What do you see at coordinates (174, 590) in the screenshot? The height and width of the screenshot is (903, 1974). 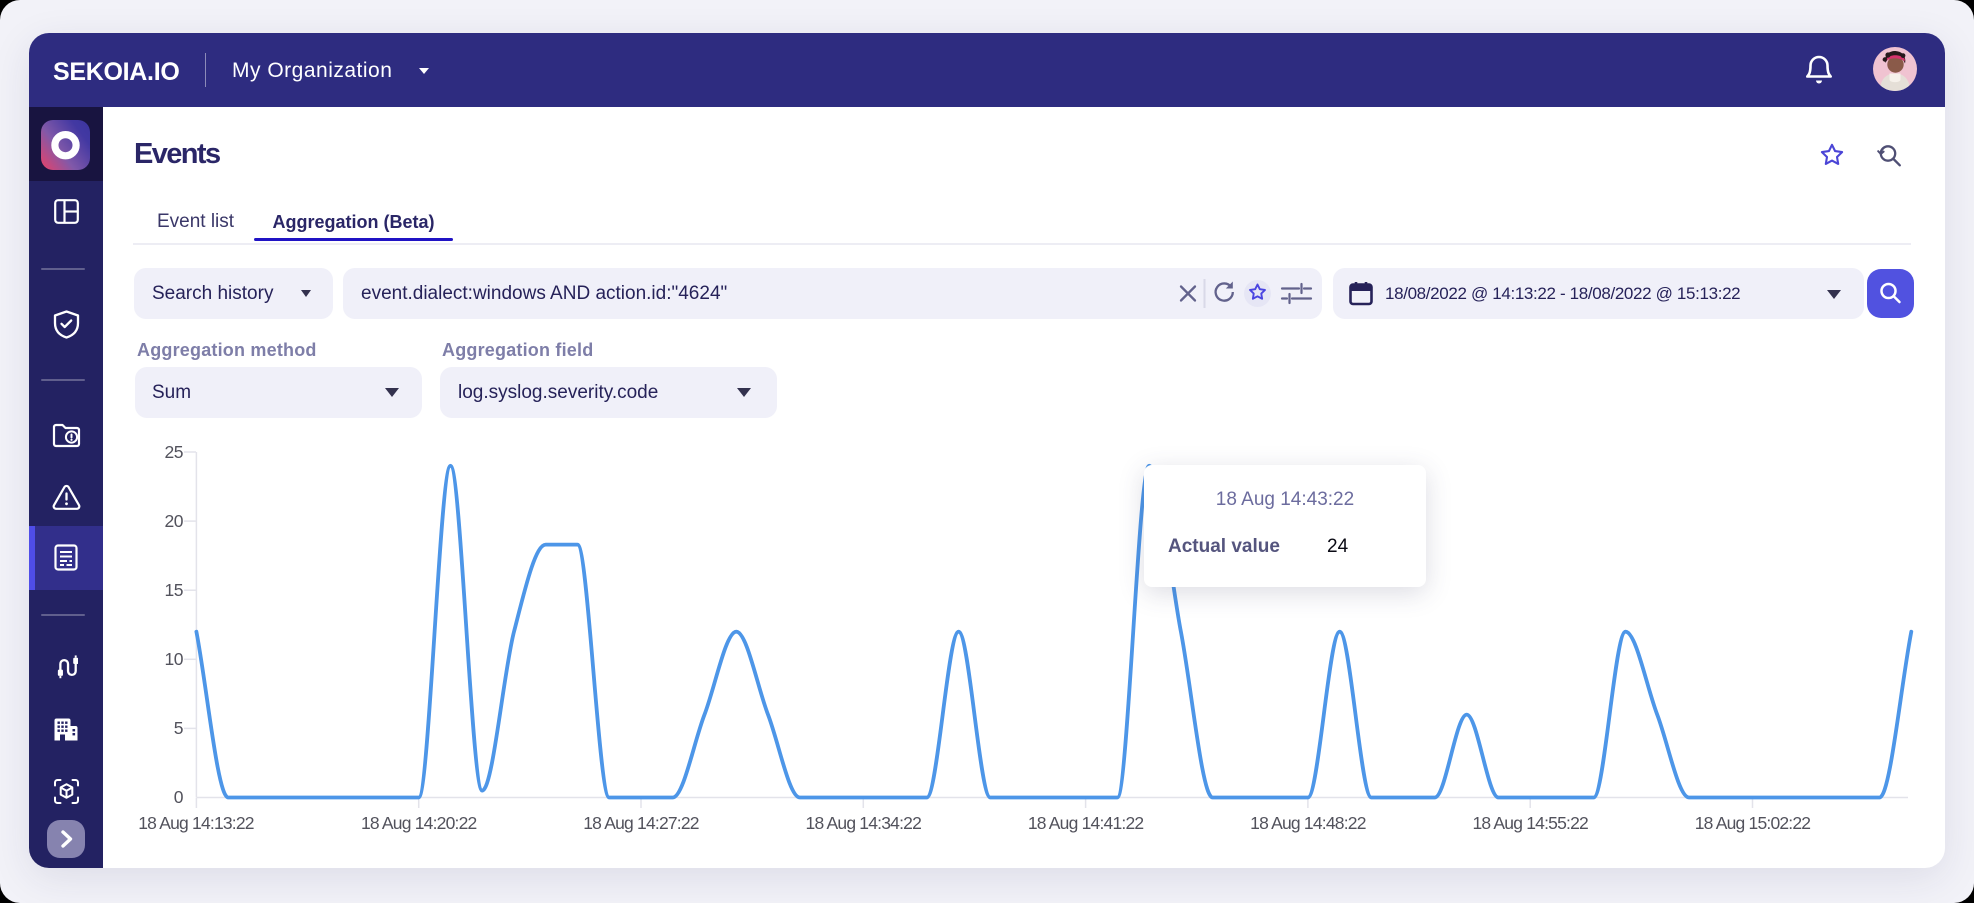 I see `svg-text: 15` at bounding box center [174, 590].